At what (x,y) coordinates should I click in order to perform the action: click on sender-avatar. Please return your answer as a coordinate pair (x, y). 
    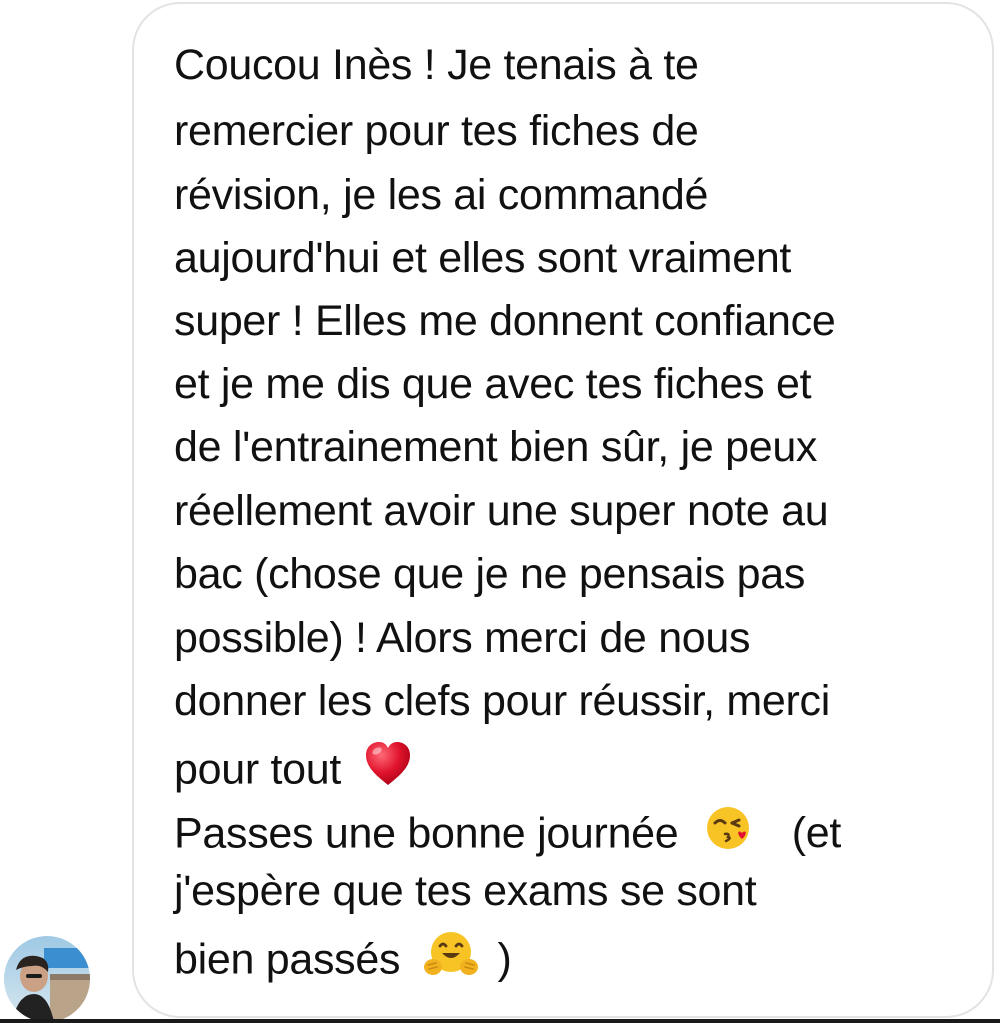
    Looking at the image, I should click on (47, 979).